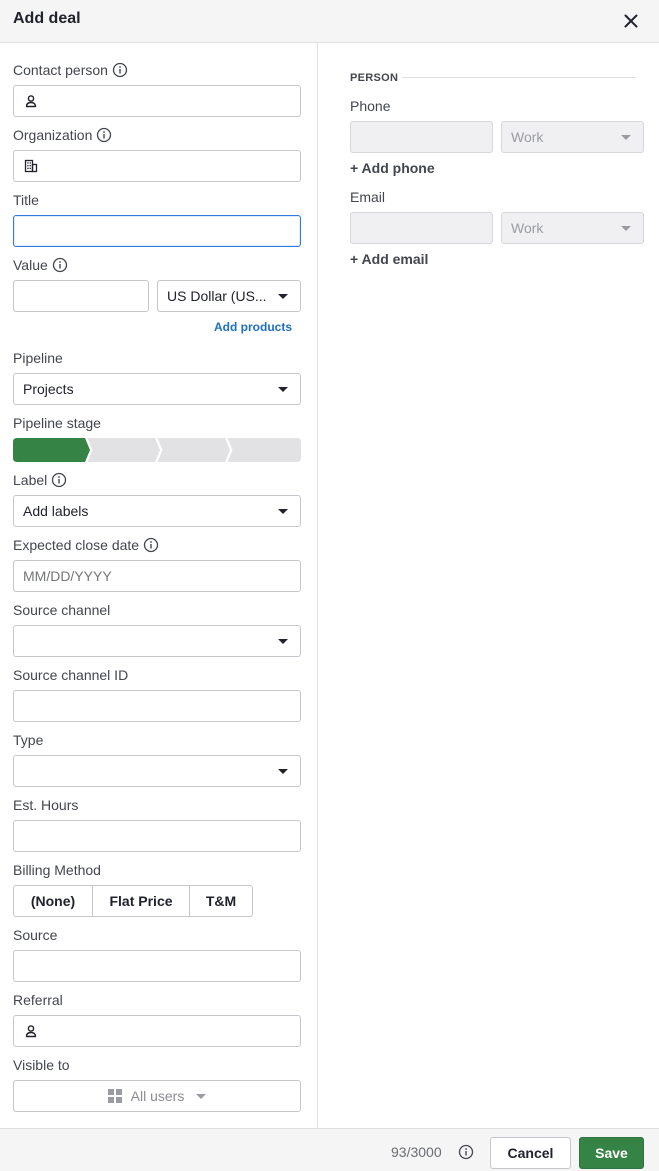  I want to click on label-field-label: Label, so click(40, 480).